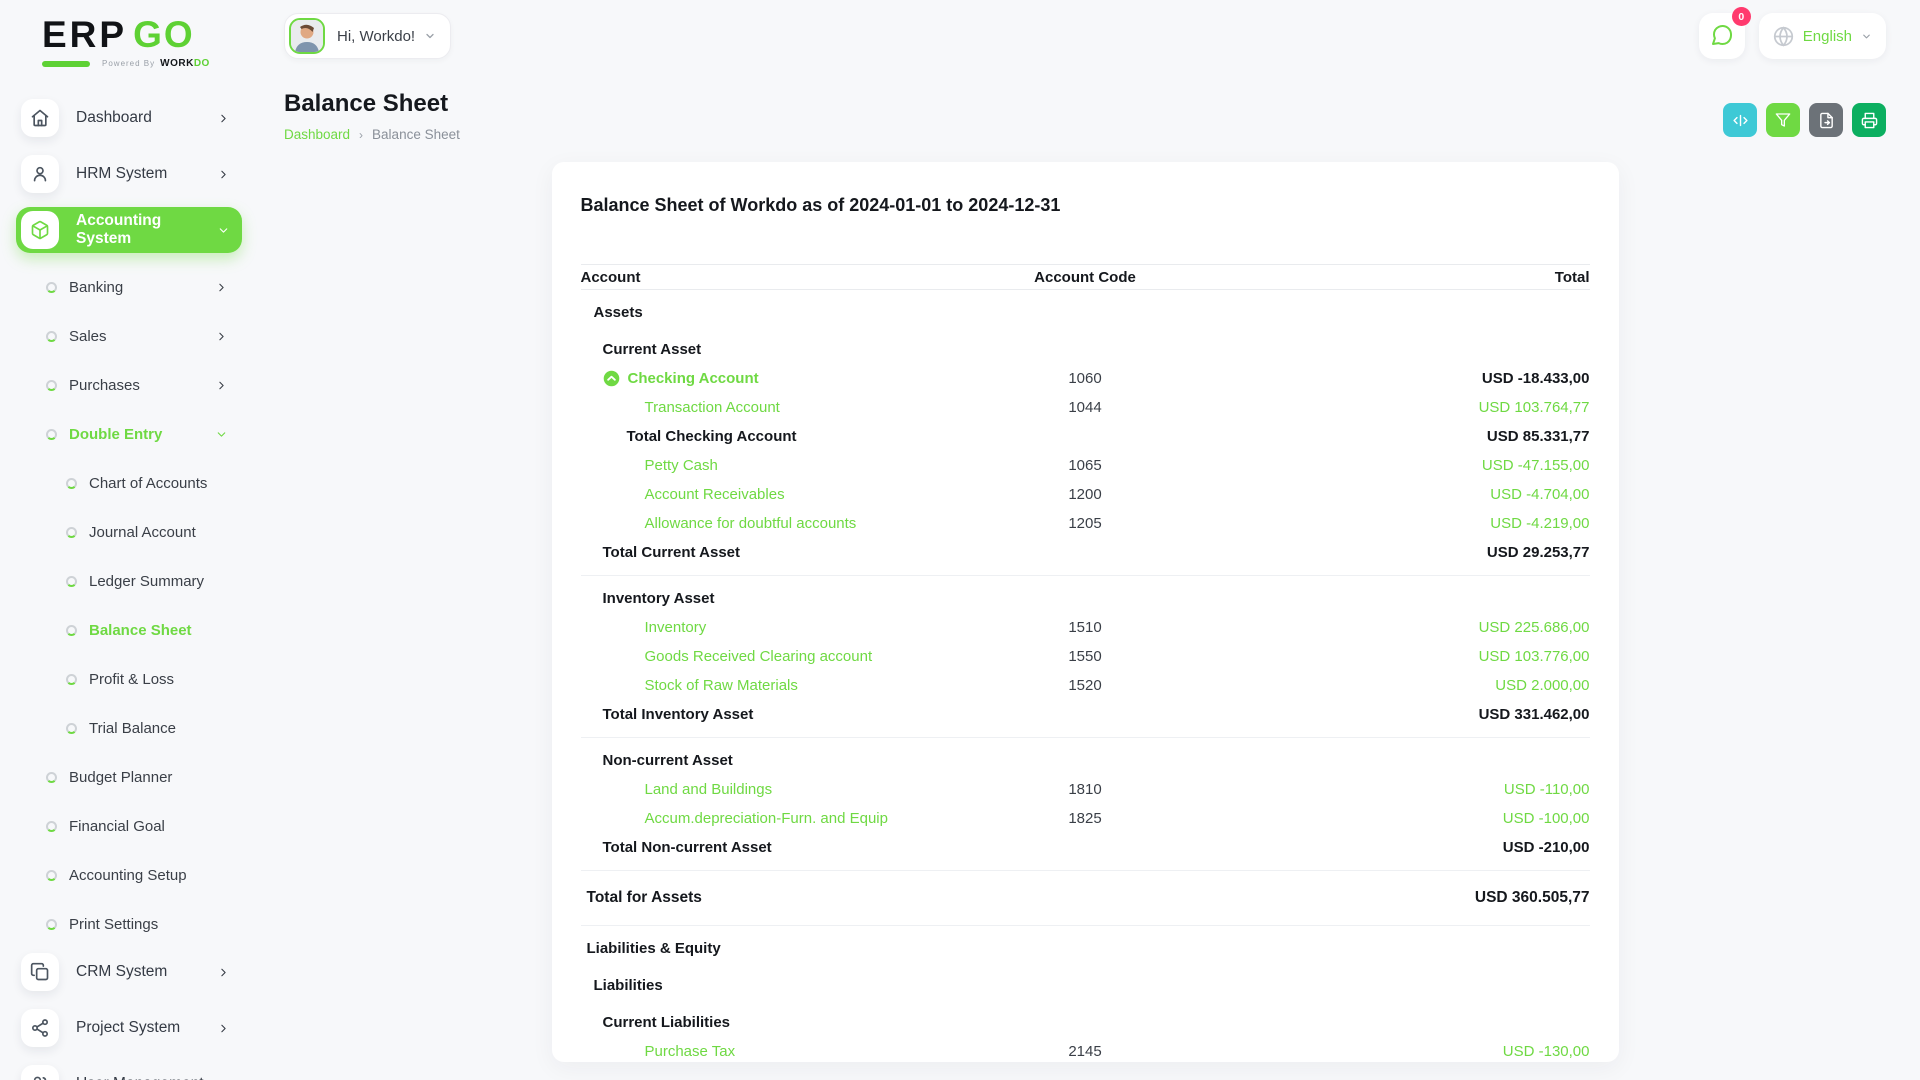  I want to click on breadcrumb-dashboard-link: Dashboard, so click(317, 134).